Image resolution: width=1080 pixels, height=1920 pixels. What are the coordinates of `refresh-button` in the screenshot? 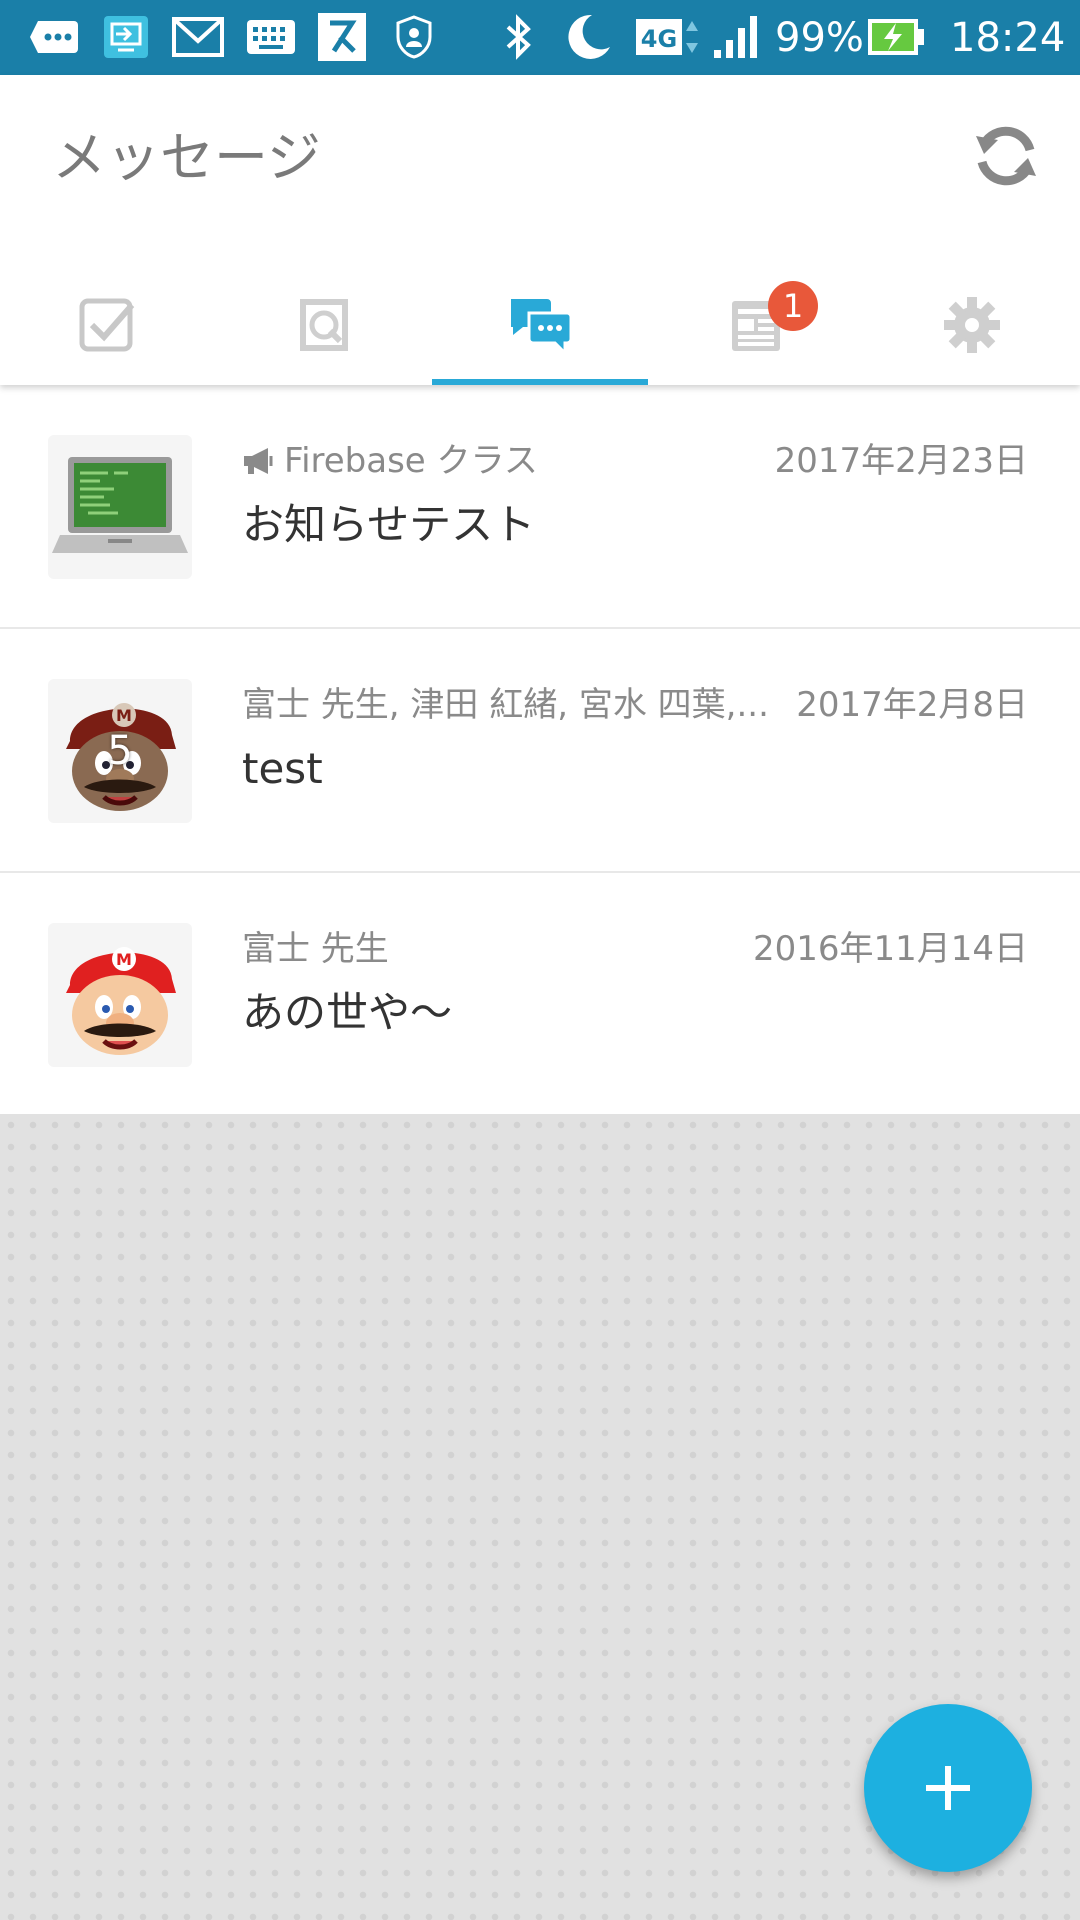 It's located at (1006, 156).